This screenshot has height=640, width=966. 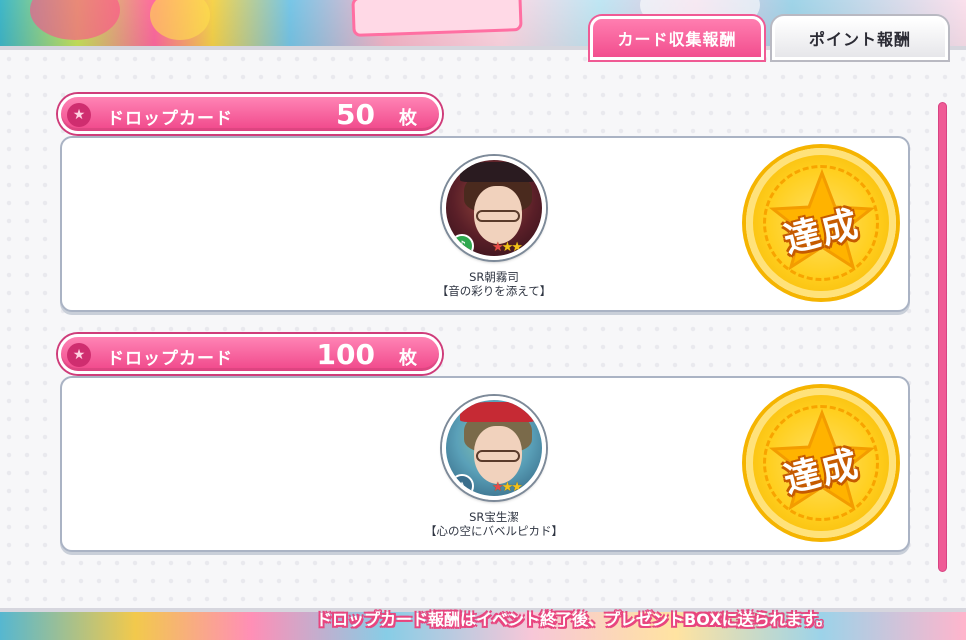 I want to click on section-header-50: ★ ドロップカード 50 枚, so click(x=250, y=114).